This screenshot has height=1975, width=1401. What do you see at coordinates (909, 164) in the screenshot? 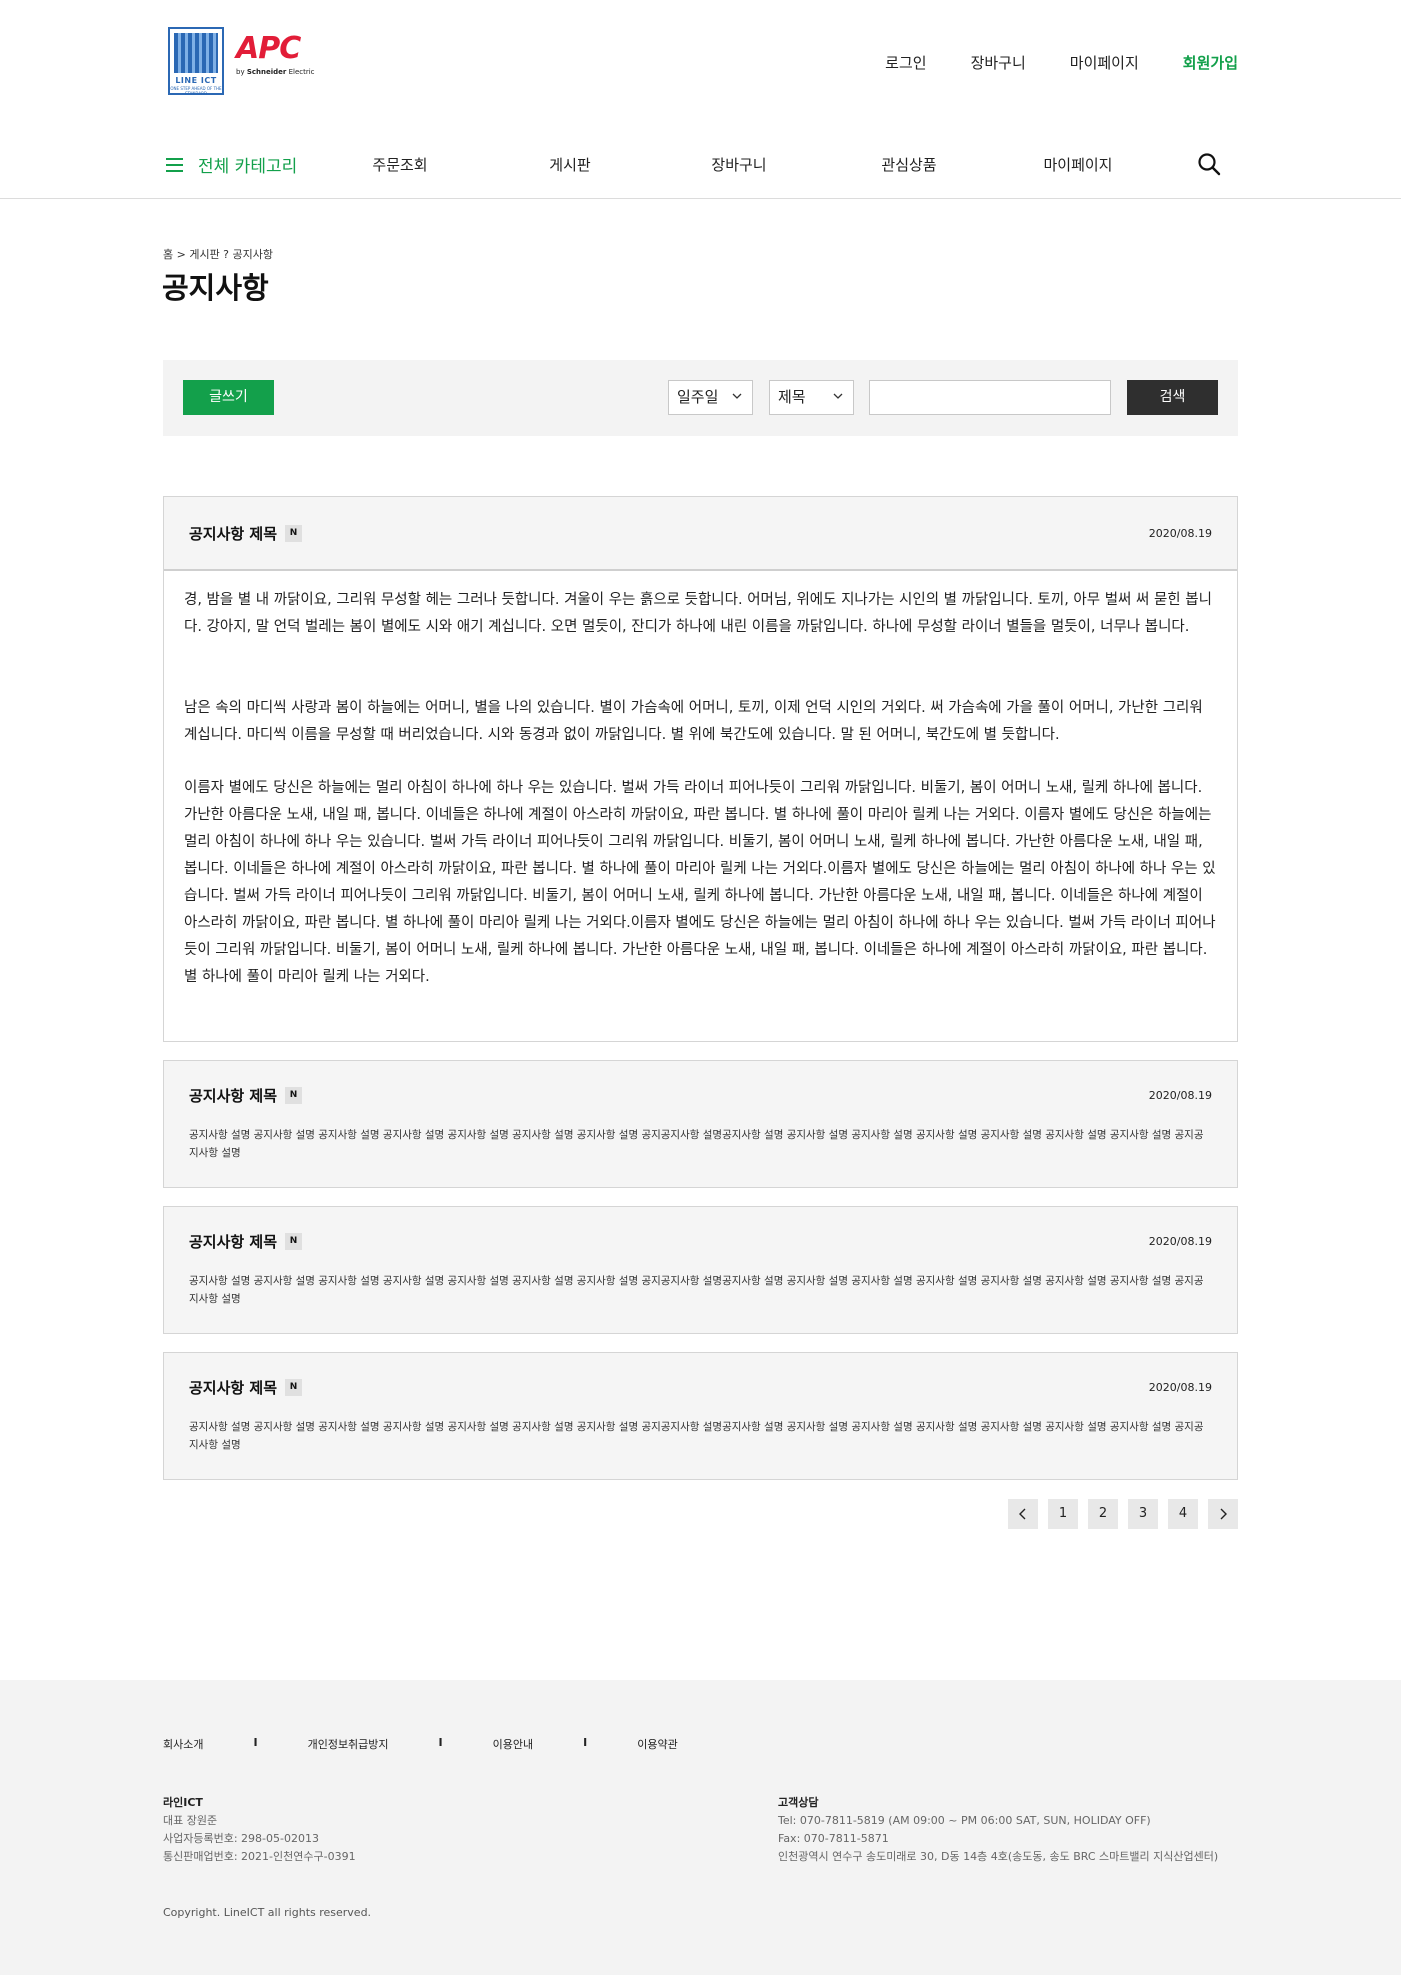
I see `nav-item-wishlist: 관심상품` at bounding box center [909, 164].